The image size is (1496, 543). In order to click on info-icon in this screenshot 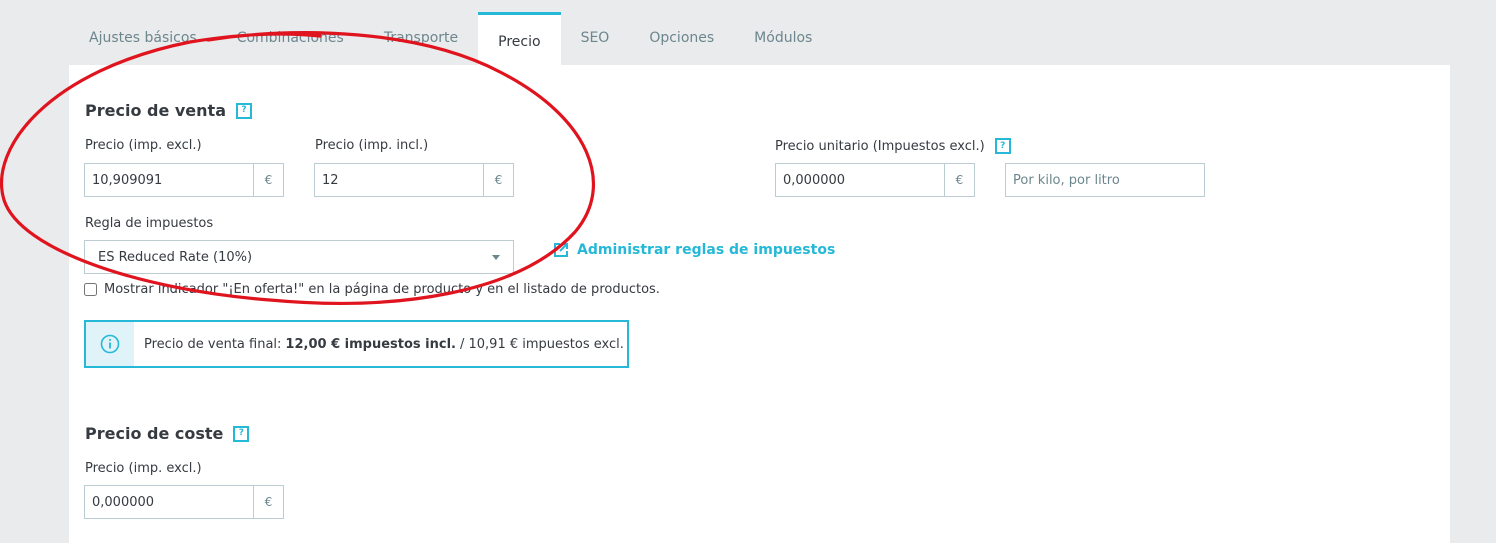, I will do `click(110, 344)`.